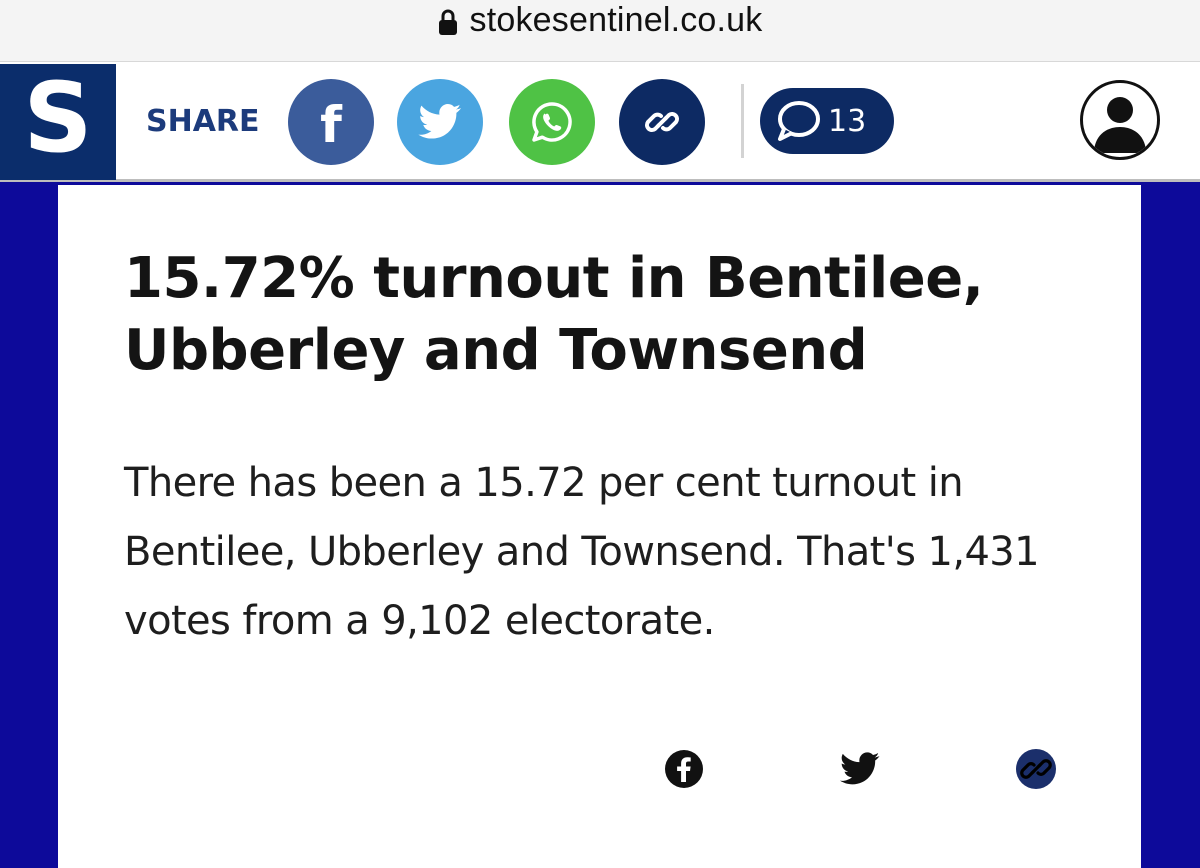  I want to click on share-whatsapp-button, so click(552, 122).